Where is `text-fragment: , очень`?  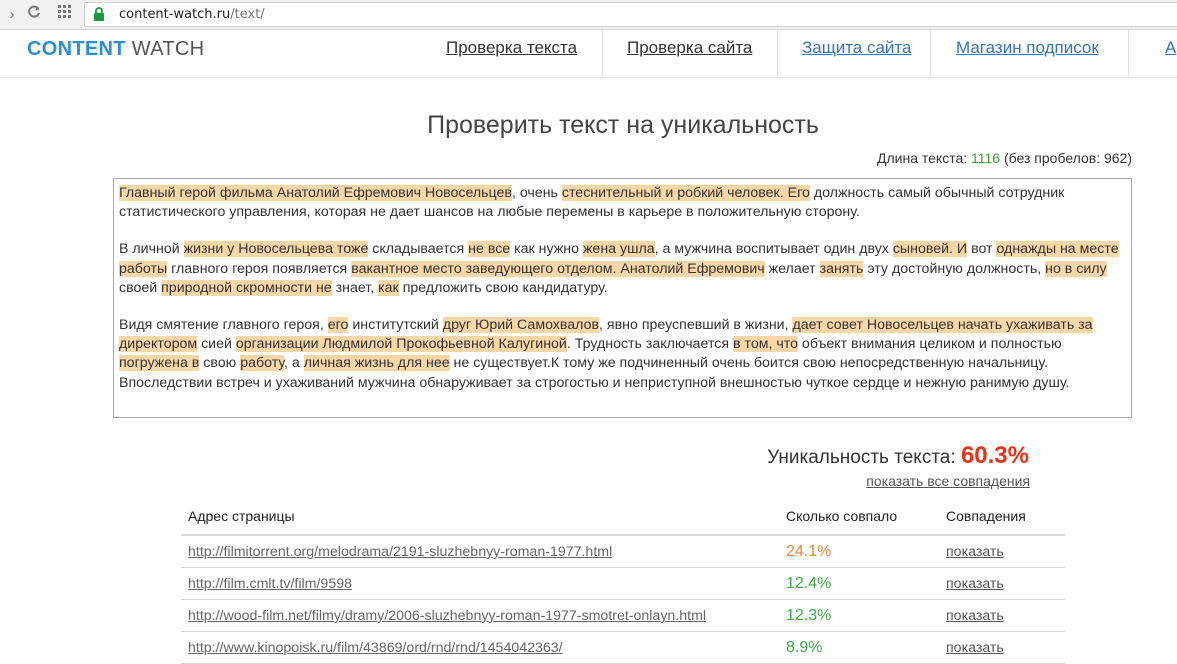 text-fragment: , очень is located at coordinates (536, 193).